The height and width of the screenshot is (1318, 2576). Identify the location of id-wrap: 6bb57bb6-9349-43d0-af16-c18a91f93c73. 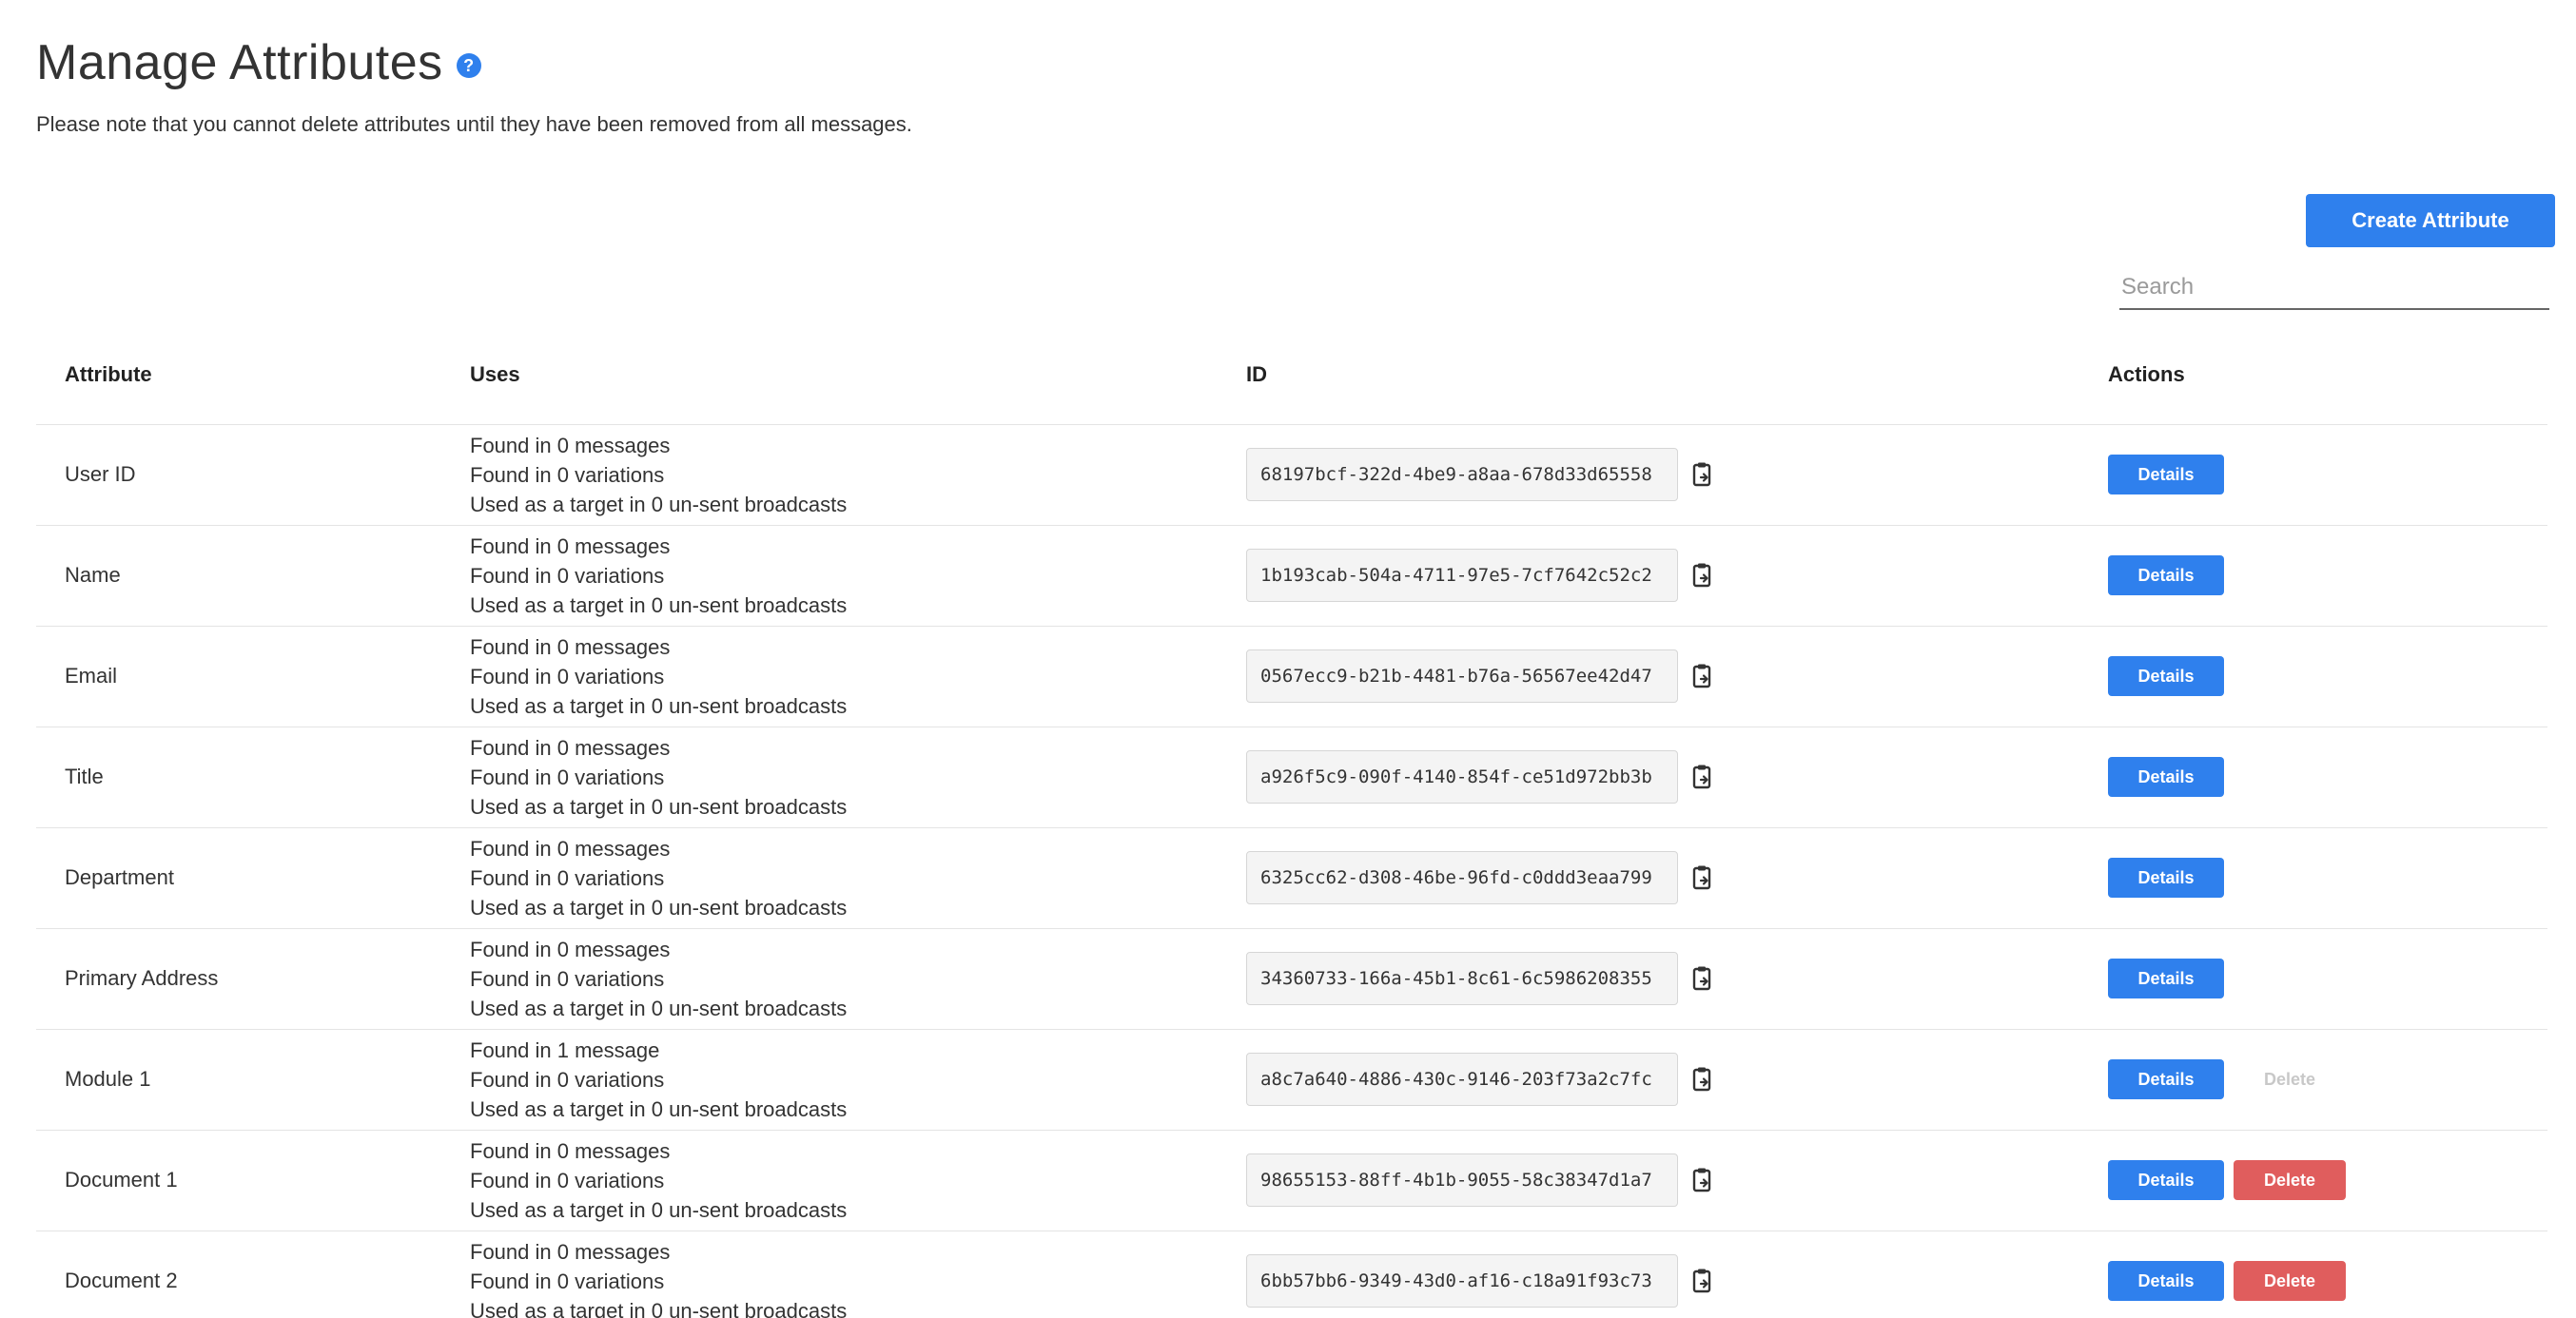
(1663, 1281).